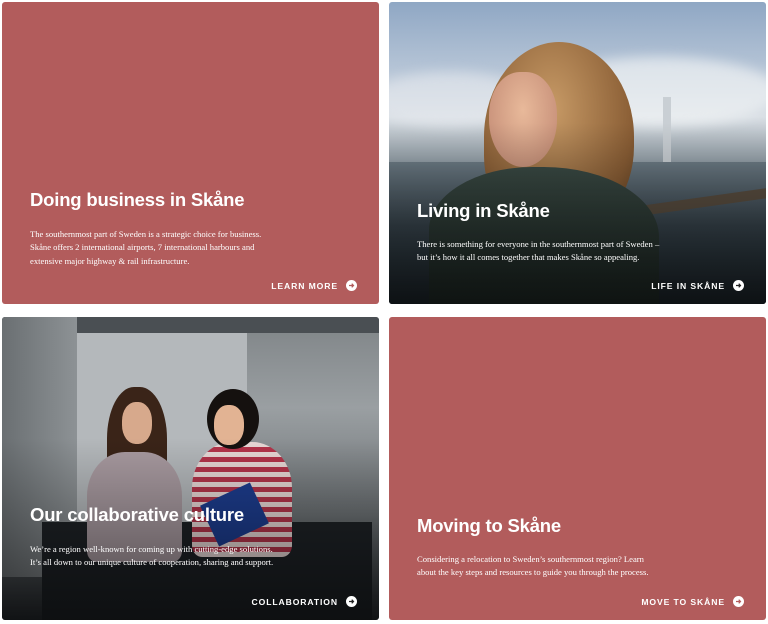 The width and height of the screenshot is (768, 624). I want to click on move-to-skane-link: MOVE TO SKÅNE, so click(692, 601).